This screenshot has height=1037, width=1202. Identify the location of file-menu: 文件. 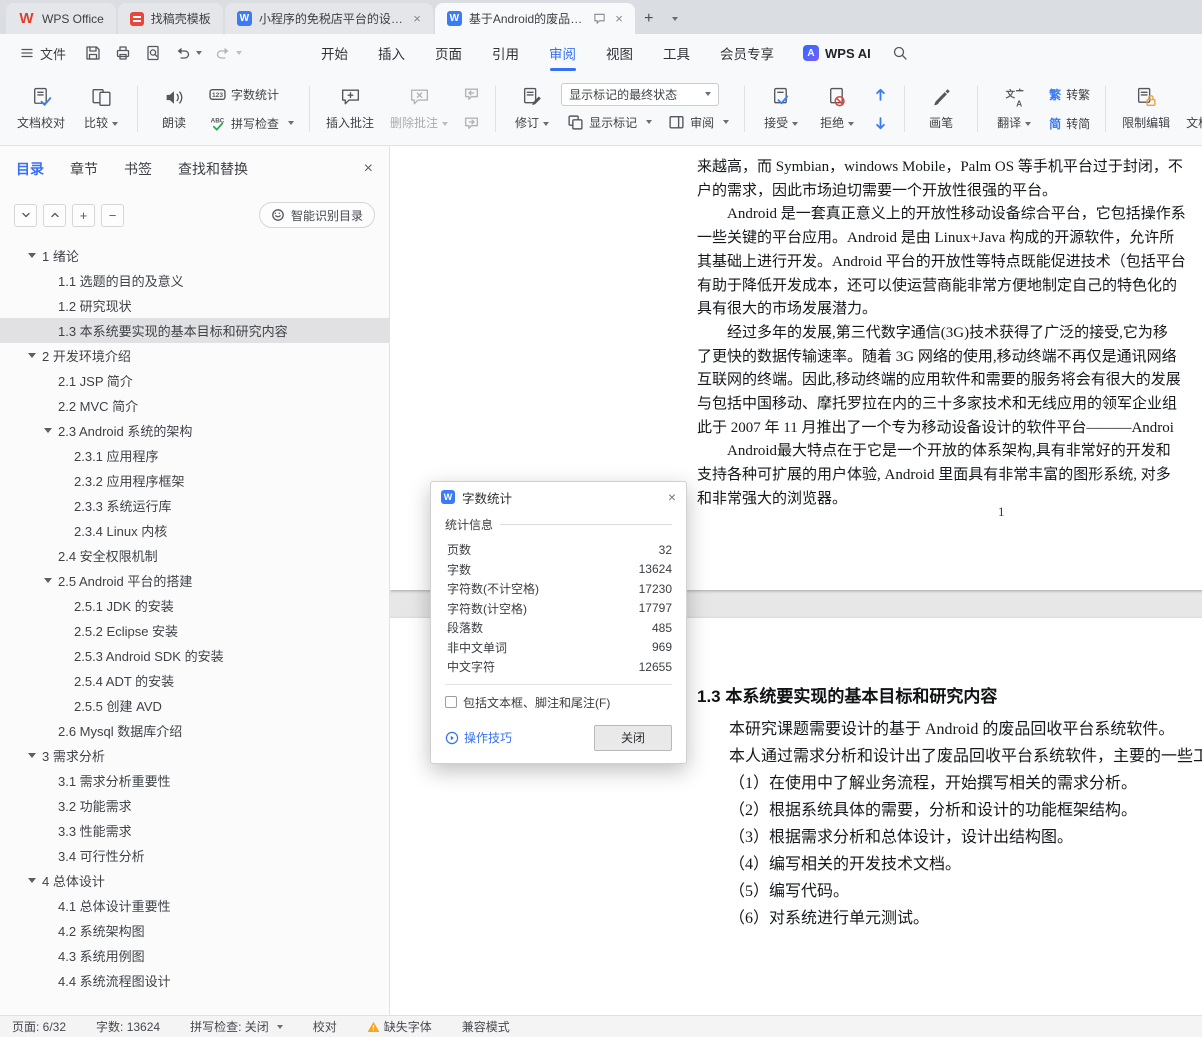
(43, 53).